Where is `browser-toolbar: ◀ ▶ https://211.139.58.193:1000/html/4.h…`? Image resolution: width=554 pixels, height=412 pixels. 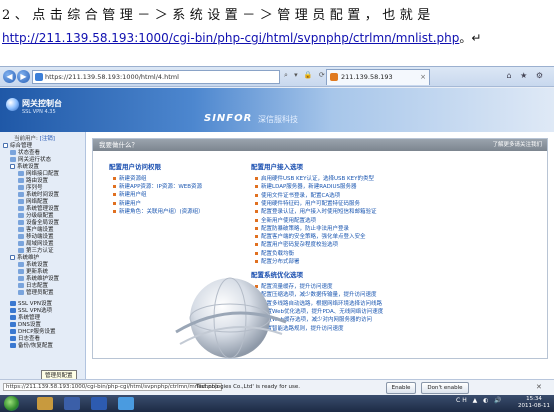
browser-toolbar: ◀ ▶ https://211.139.58.193:1000/html/4.h… is located at coordinates (277, 77).